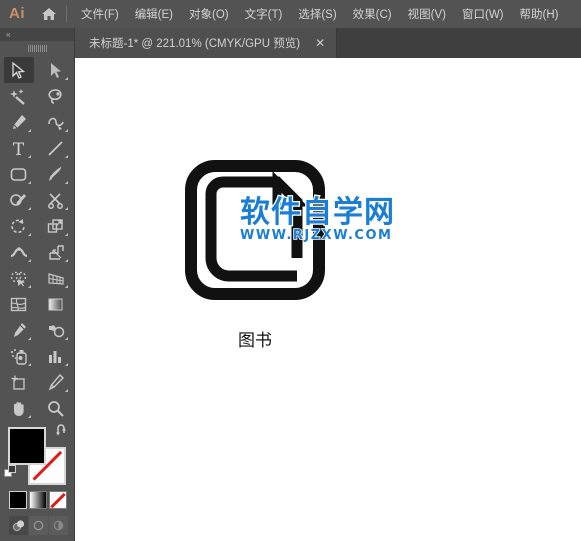 This screenshot has width=581, height=541. Describe the element at coordinates (100, 14) in the screenshot. I see `menu-file: 文件(F)` at that location.